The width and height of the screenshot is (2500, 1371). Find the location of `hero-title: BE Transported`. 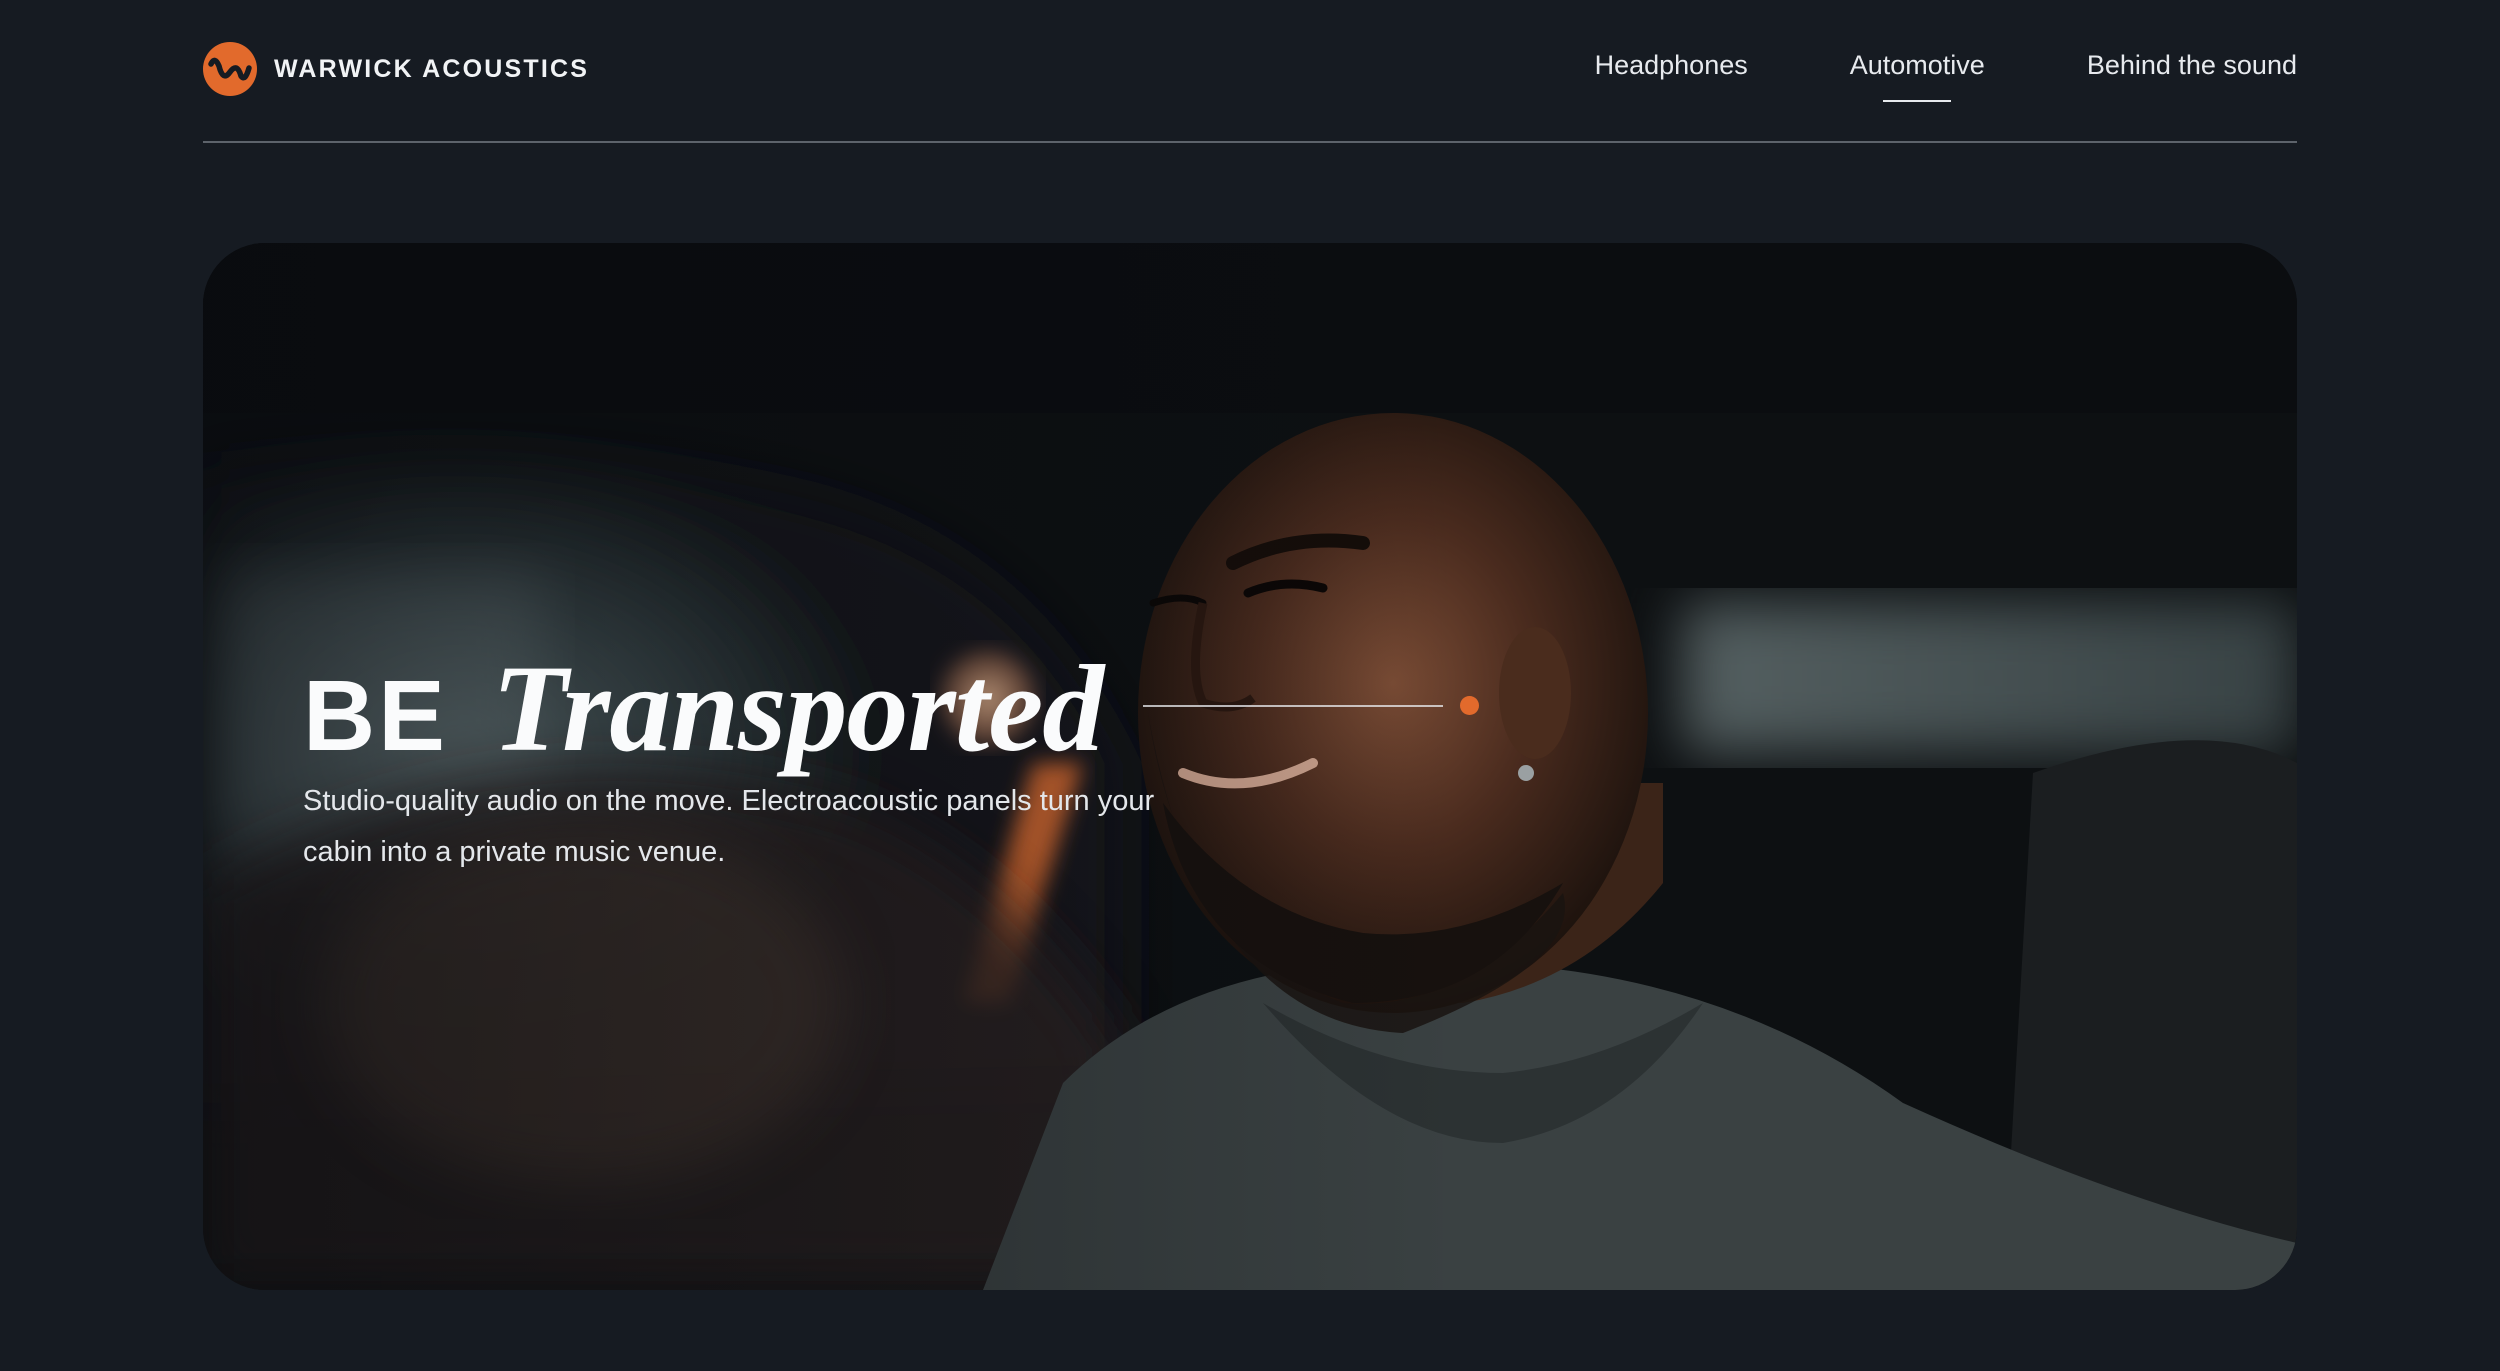

hero-title: BE Transported is located at coordinates (703, 709).